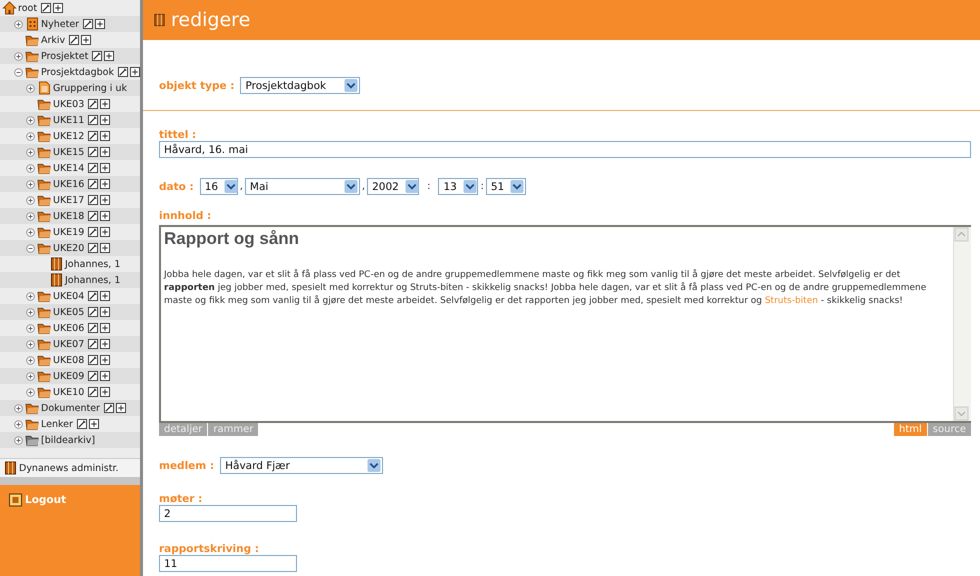 The height and width of the screenshot is (576, 980). I want to click on object-type-select: Prosjektdagbok, so click(300, 85).